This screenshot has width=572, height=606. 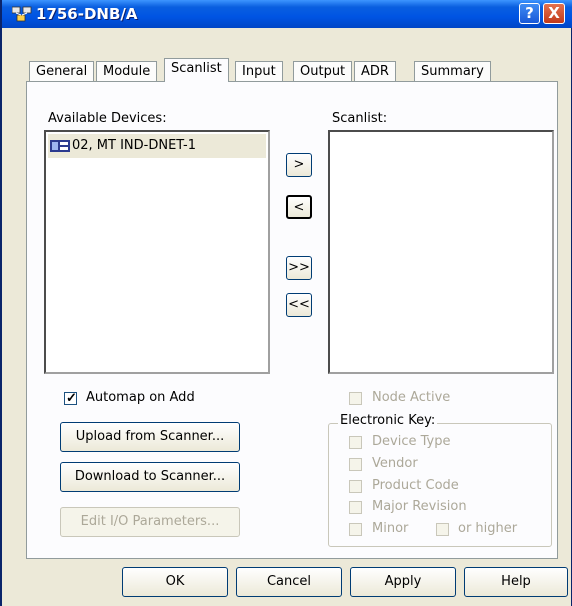 I want to click on close-button: X, so click(x=554, y=13).